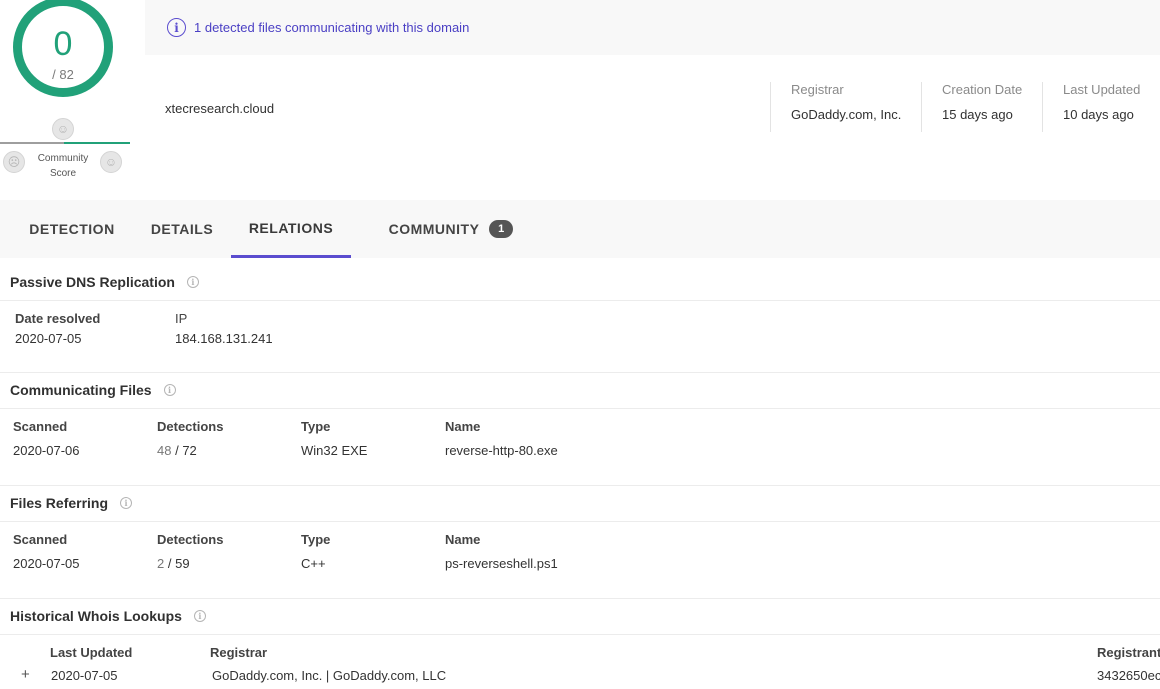 Image resolution: width=1160 pixels, height=689 pixels. Describe the element at coordinates (977, 114) in the screenshot. I see `meta-value: 15 days ago` at that location.